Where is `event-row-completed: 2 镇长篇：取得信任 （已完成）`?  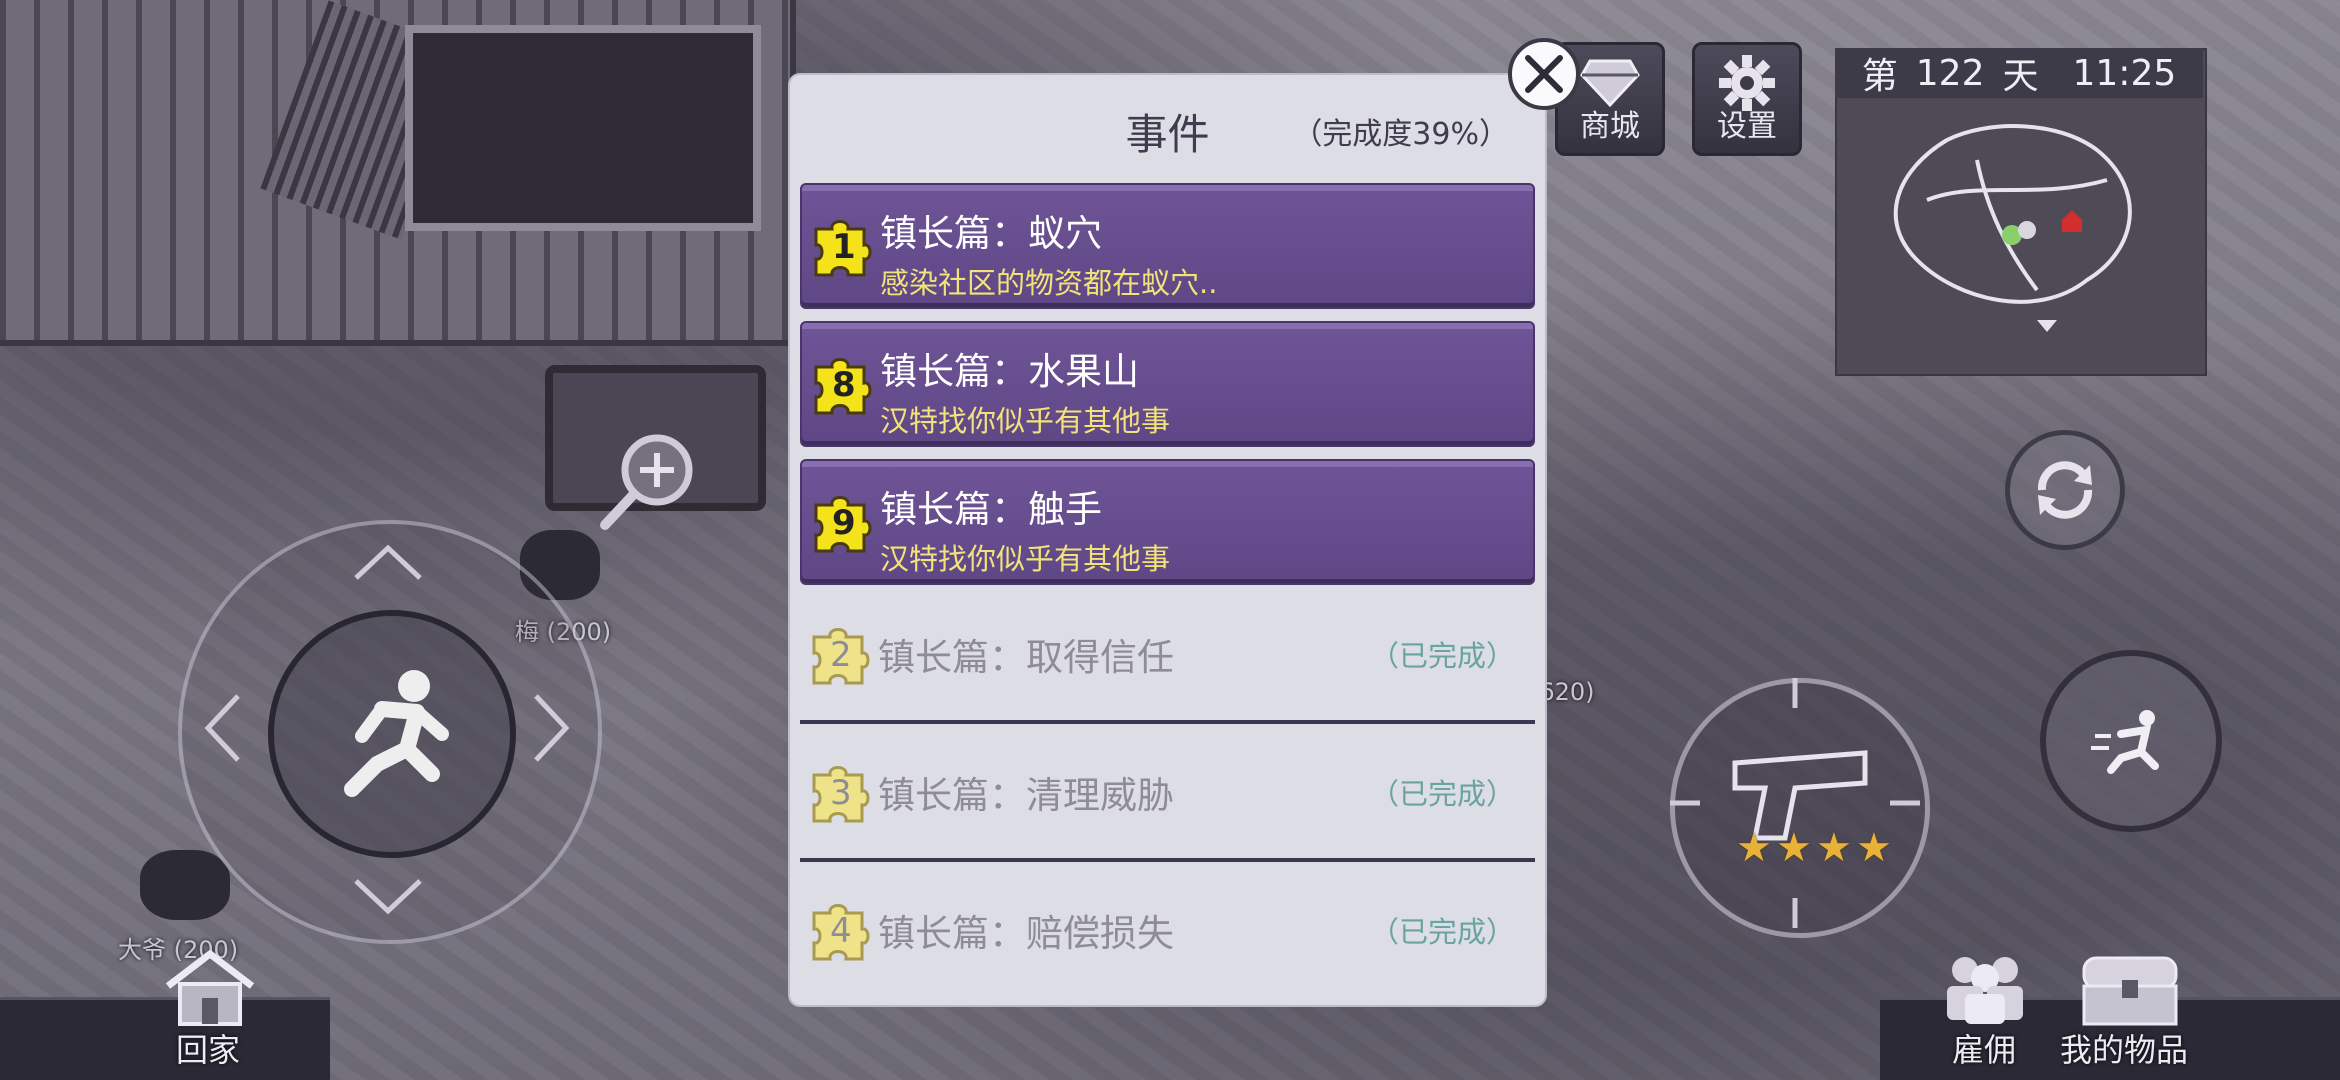
event-row-completed: 2 镇长篇：取得信任 （已完成） is located at coordinates (1167, 658).